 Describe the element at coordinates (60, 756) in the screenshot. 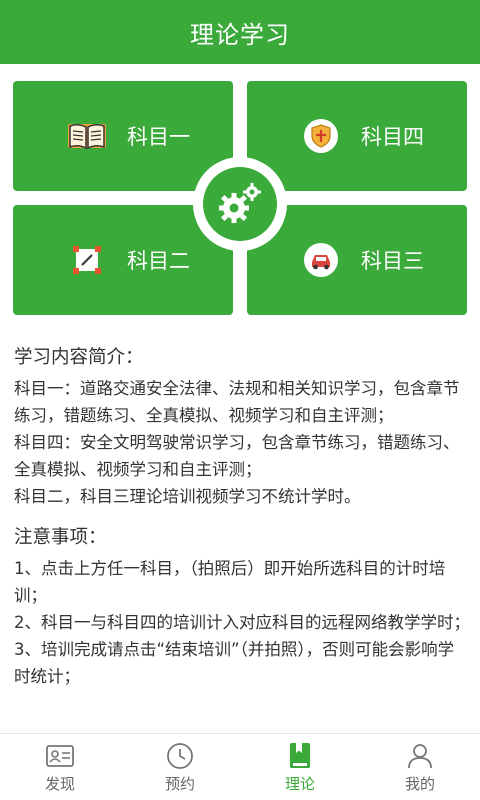

I see `id-card-icon` at that location.